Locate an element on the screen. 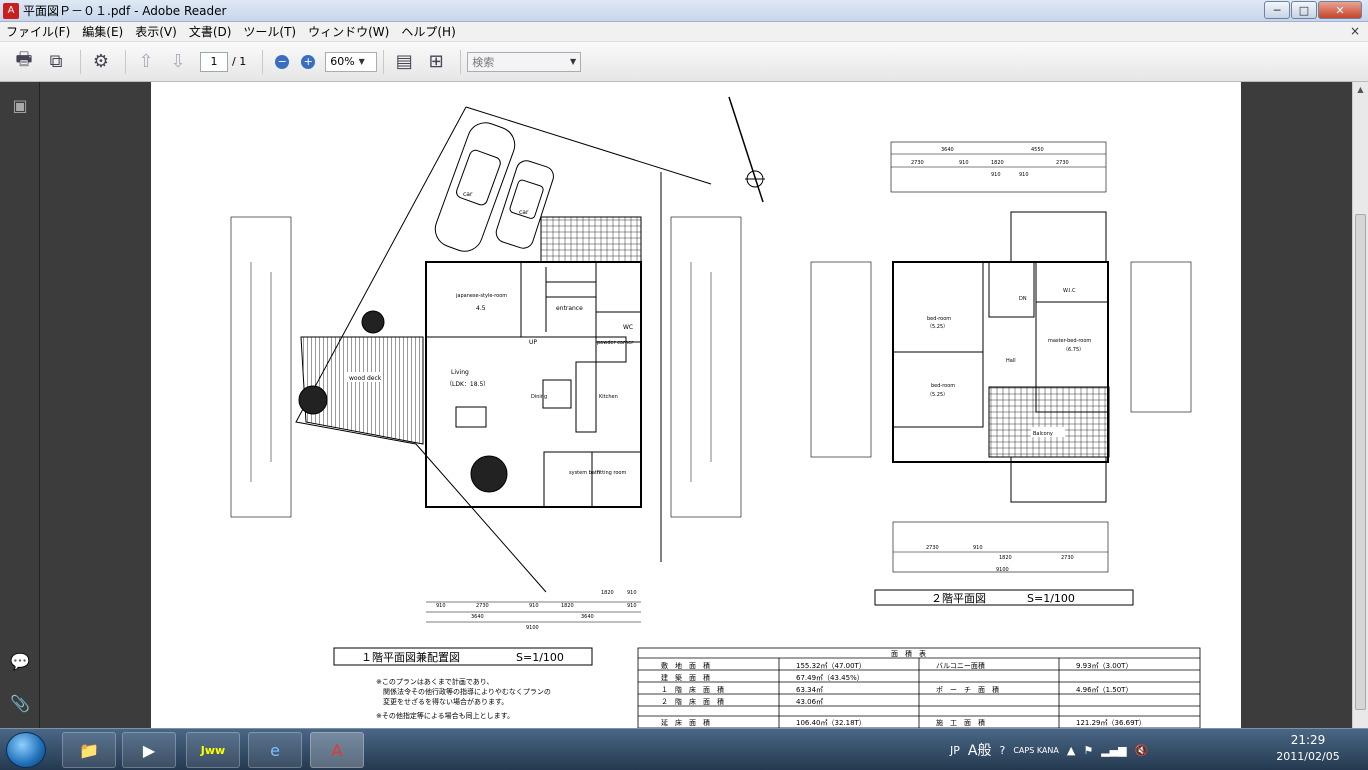 The image size is (1368, 770). ldk-size: （LDK：18.5） is located at coordinates (467, 384).